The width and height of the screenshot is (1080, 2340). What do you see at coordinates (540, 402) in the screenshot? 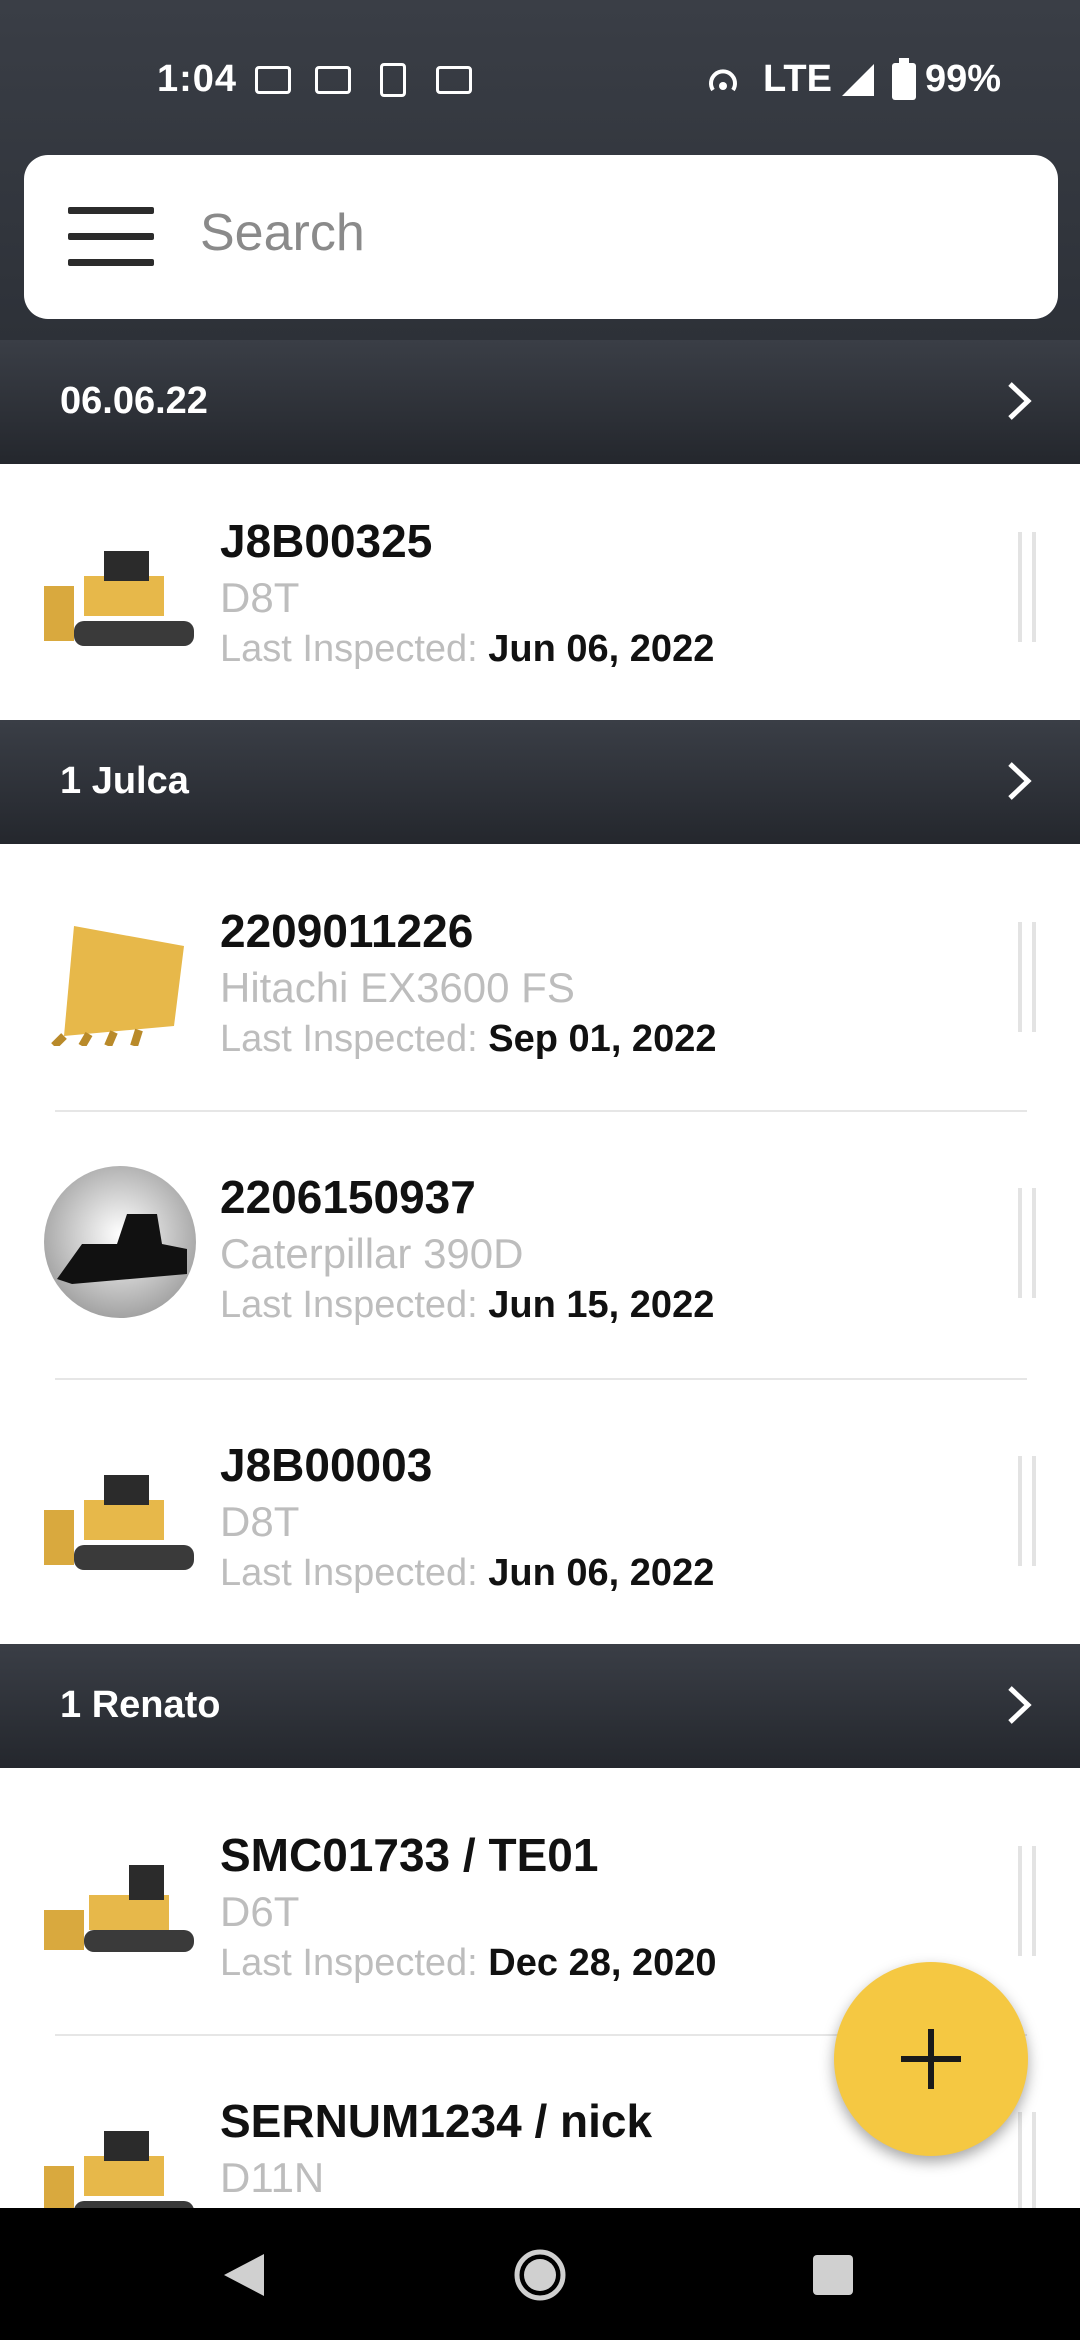
I see `section-header-06-06-22: 06.06.22` at bounding box center [540, 402].